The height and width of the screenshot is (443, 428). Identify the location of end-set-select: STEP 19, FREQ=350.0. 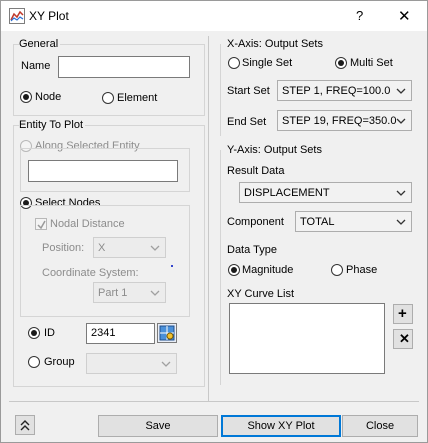
(344, 120).